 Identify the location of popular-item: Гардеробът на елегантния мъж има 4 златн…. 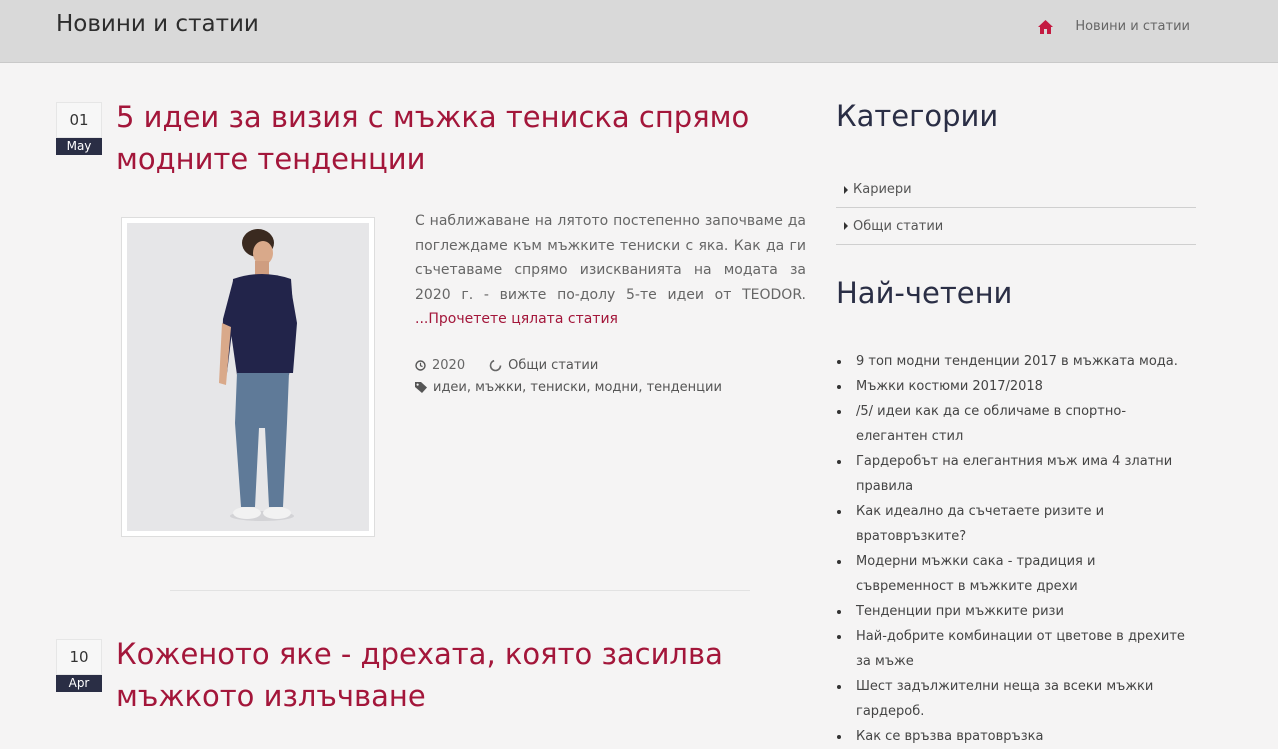
(1016, 474).